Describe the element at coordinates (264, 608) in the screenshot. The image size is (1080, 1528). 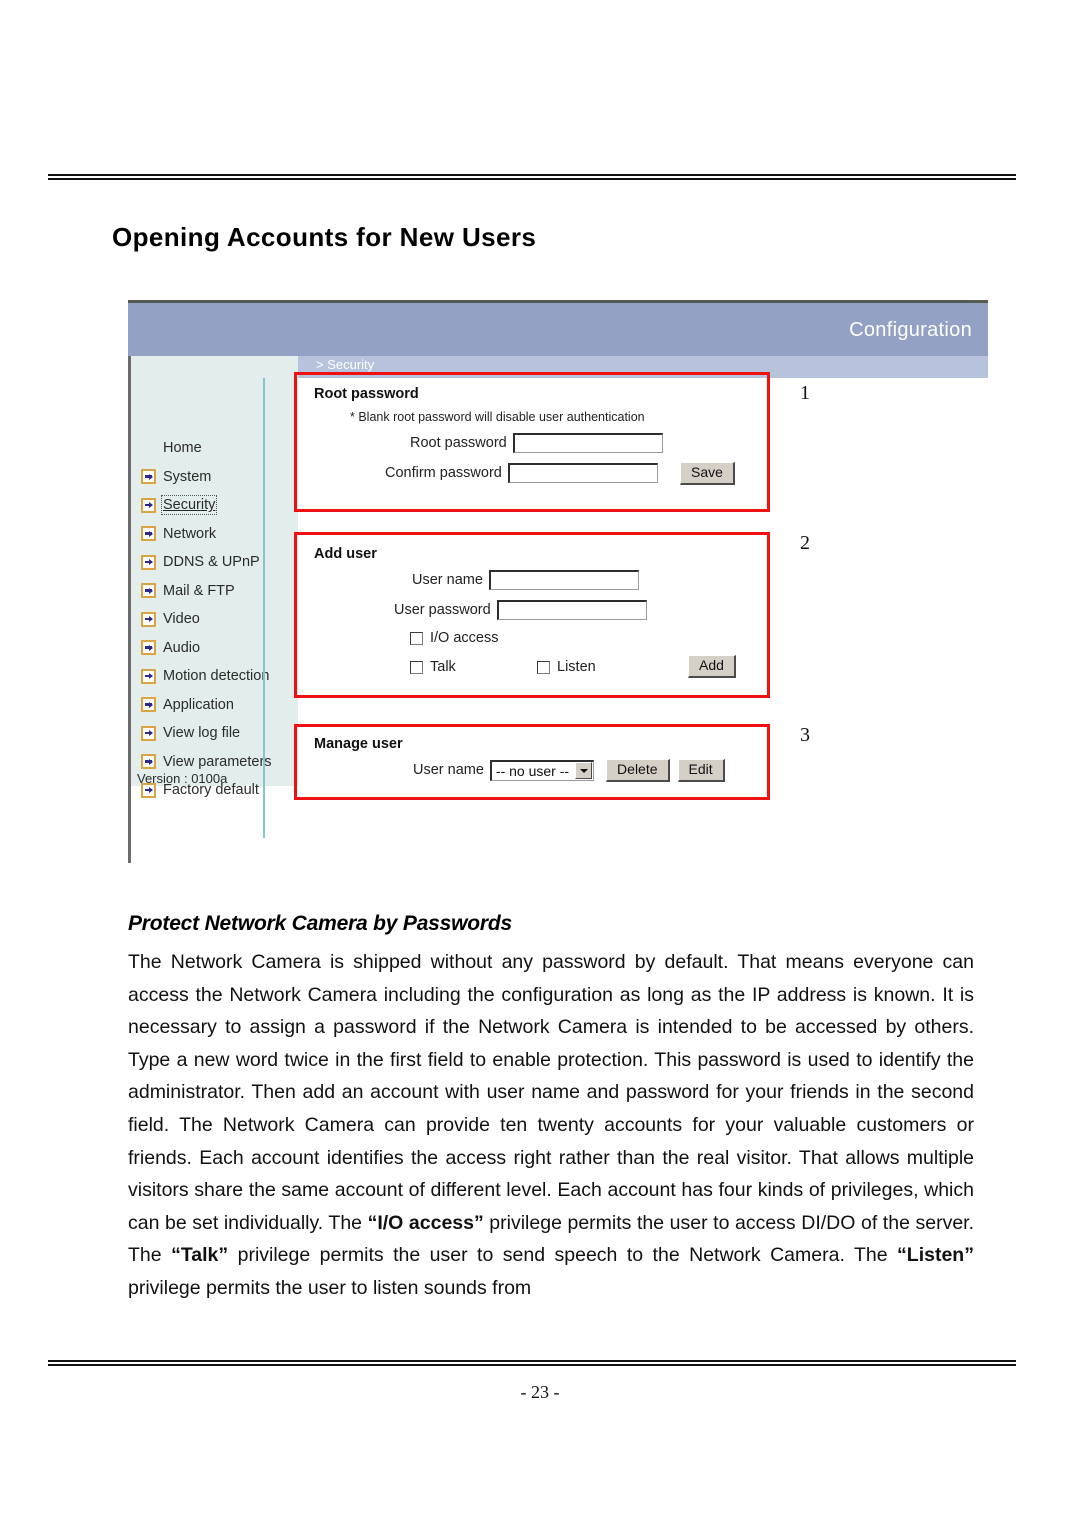
I see `content-rail` at that location.